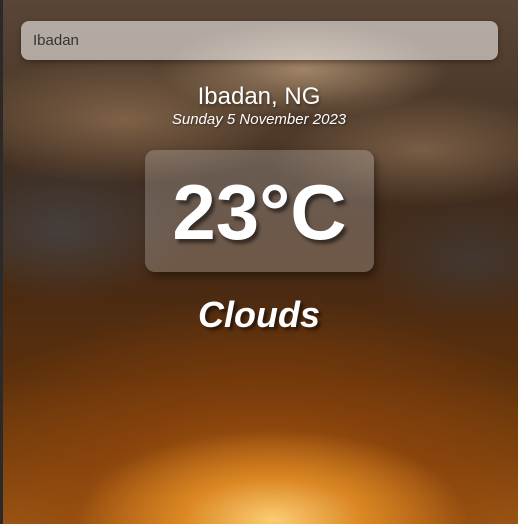 This screenshot has height=524, width=518. I want to click on location-name: Ibadan, NG, so click(259, 96).